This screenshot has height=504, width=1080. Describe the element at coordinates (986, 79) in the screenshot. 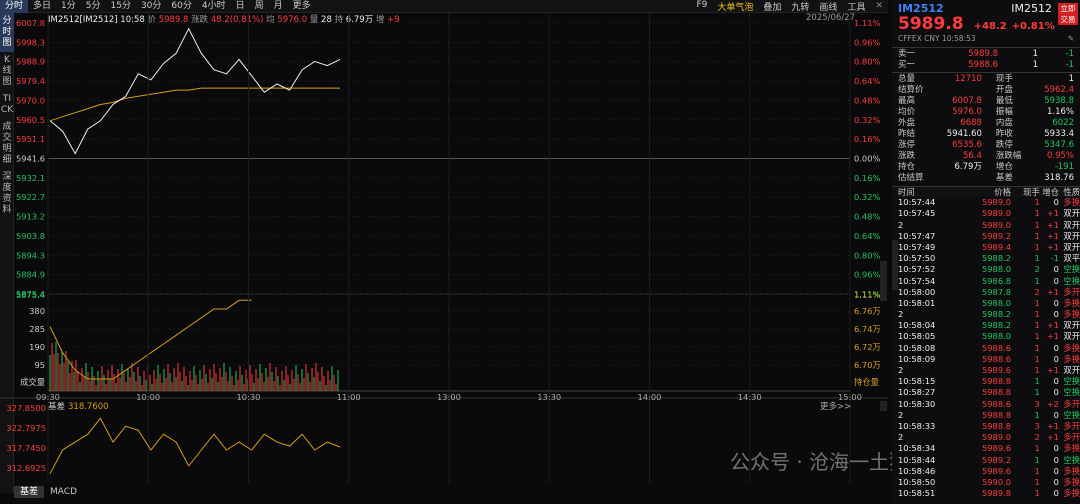

I see `stat-row: 总量 12710 现手 1` at that location.